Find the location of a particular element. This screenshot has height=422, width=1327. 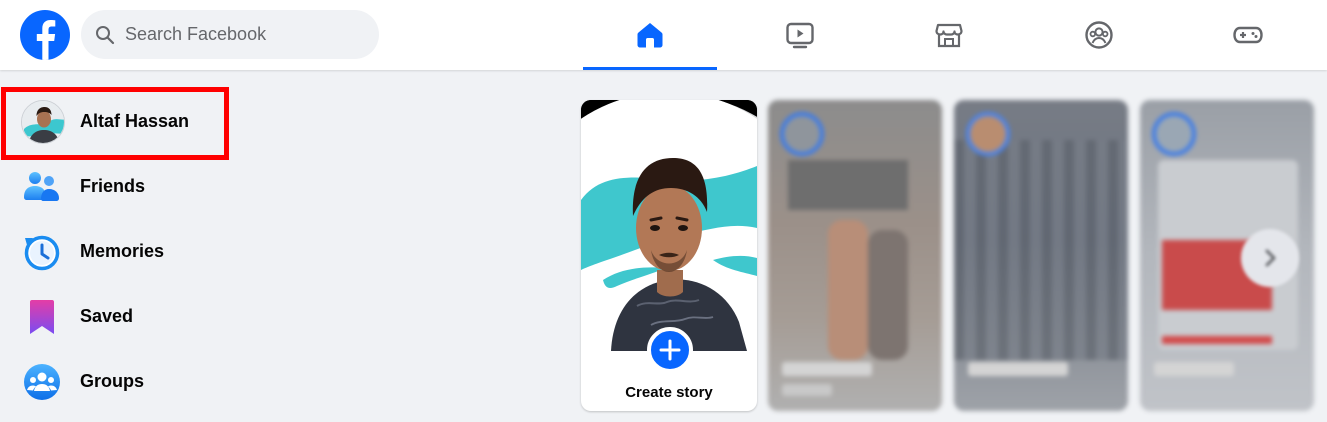

profile-story-photo is located at coordinates (669, 225).